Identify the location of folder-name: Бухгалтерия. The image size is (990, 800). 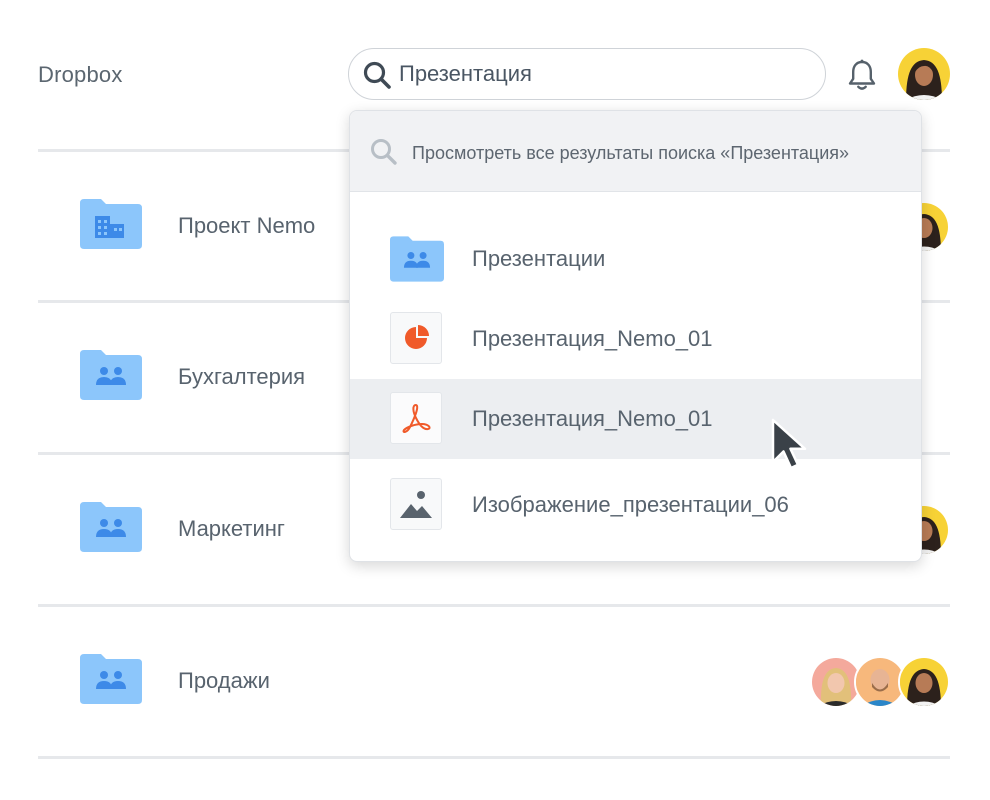
(242, 376).